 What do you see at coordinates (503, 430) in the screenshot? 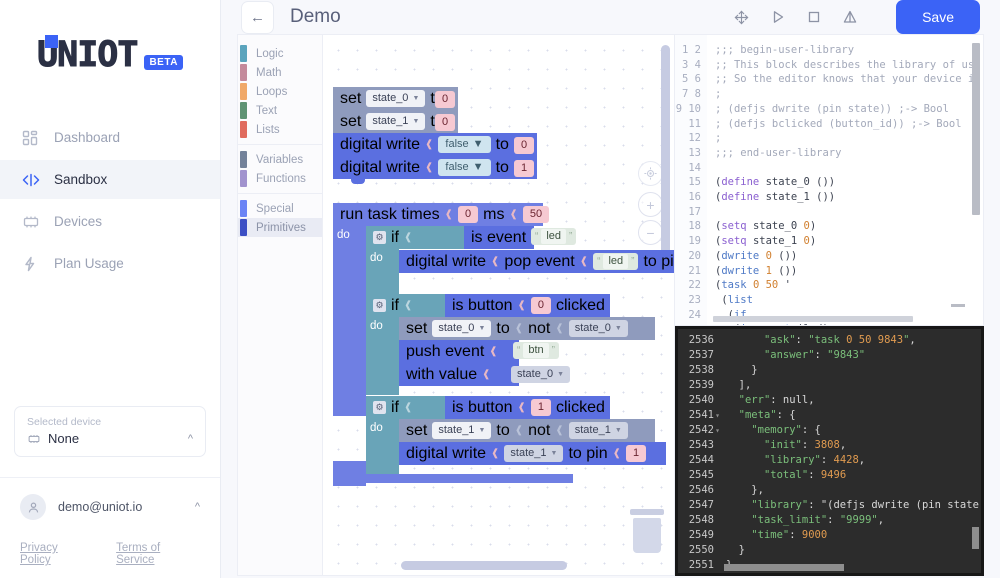
I see `block-label: to` at bounding box center [503, 430].